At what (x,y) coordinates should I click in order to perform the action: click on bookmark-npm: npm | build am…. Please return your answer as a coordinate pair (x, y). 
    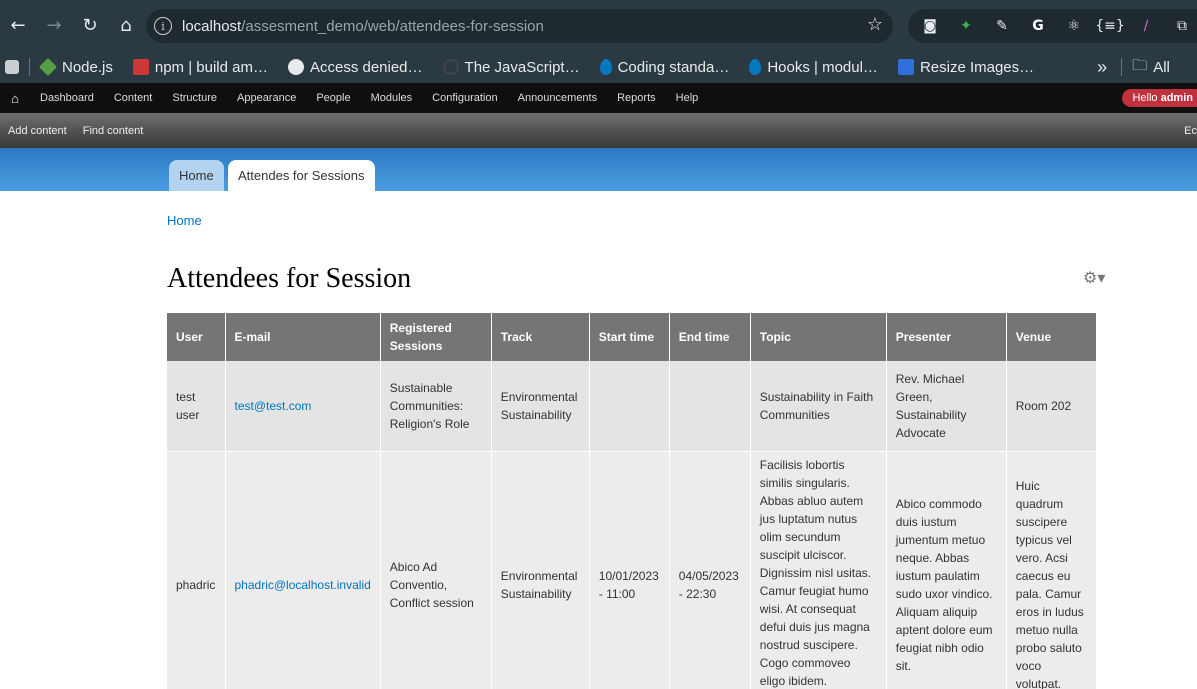
    Looking at the image, I should click on (200, 67).